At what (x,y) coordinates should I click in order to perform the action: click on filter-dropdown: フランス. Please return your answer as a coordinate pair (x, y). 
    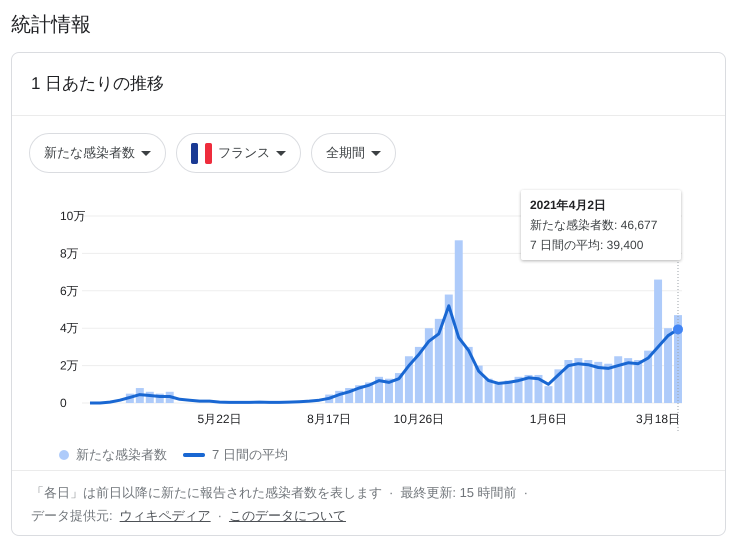
    Looking at the image, I should click on (238, 153).